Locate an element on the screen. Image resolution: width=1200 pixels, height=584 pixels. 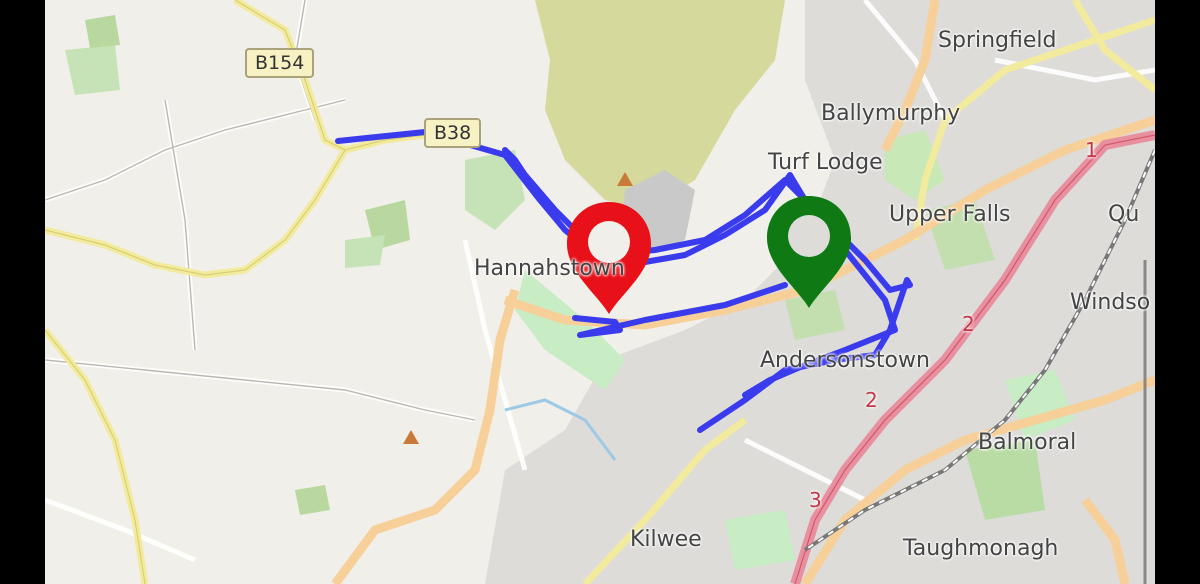
place-label-windsor: Windso is located at coordinates (1110, 302).